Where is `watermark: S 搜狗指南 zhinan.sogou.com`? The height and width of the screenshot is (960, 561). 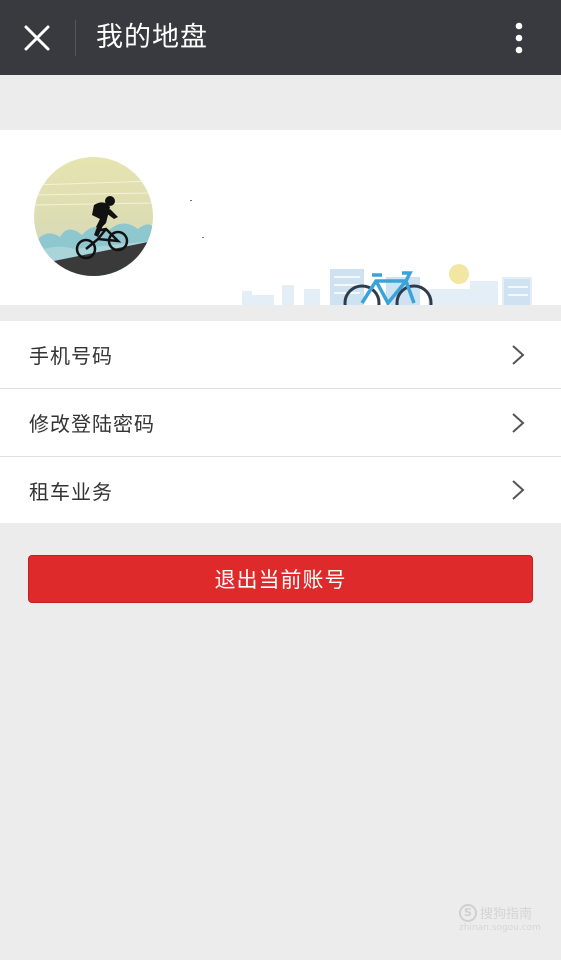
watermark: S 搜狗指南 zhinan.sogou.com is located at coordinates (500, 920).